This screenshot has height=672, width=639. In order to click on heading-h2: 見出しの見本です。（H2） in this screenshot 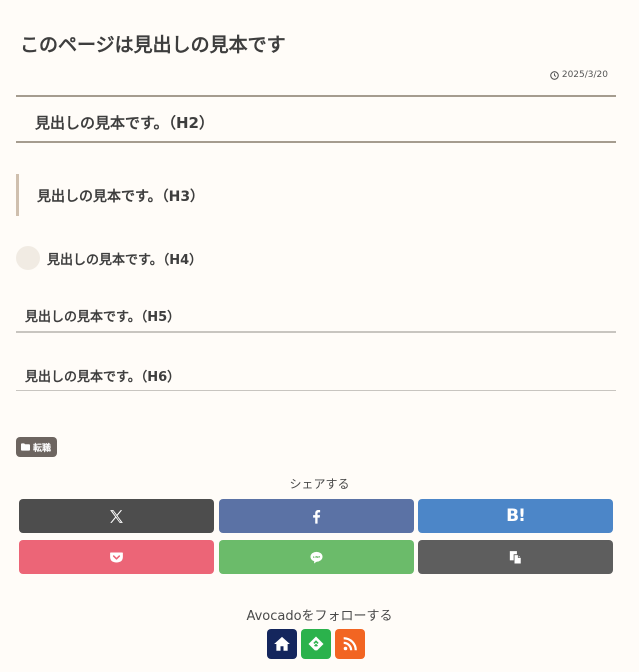, I will do `click(316, 119)`.